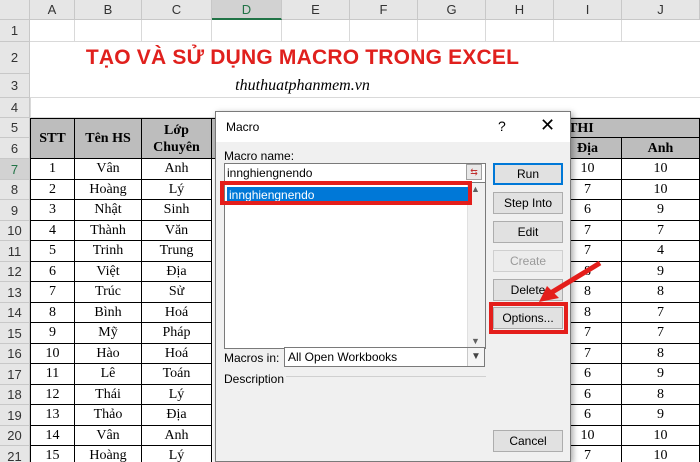 The width and height of the screenshot is (700, 462). I want to click on row-header-11: 11, so click(15, 251).